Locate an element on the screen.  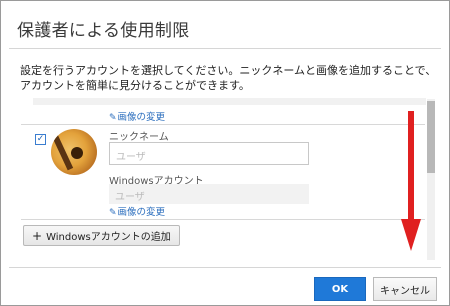
scroll-down-arrow-annotation is located at coordinates (411, 181).